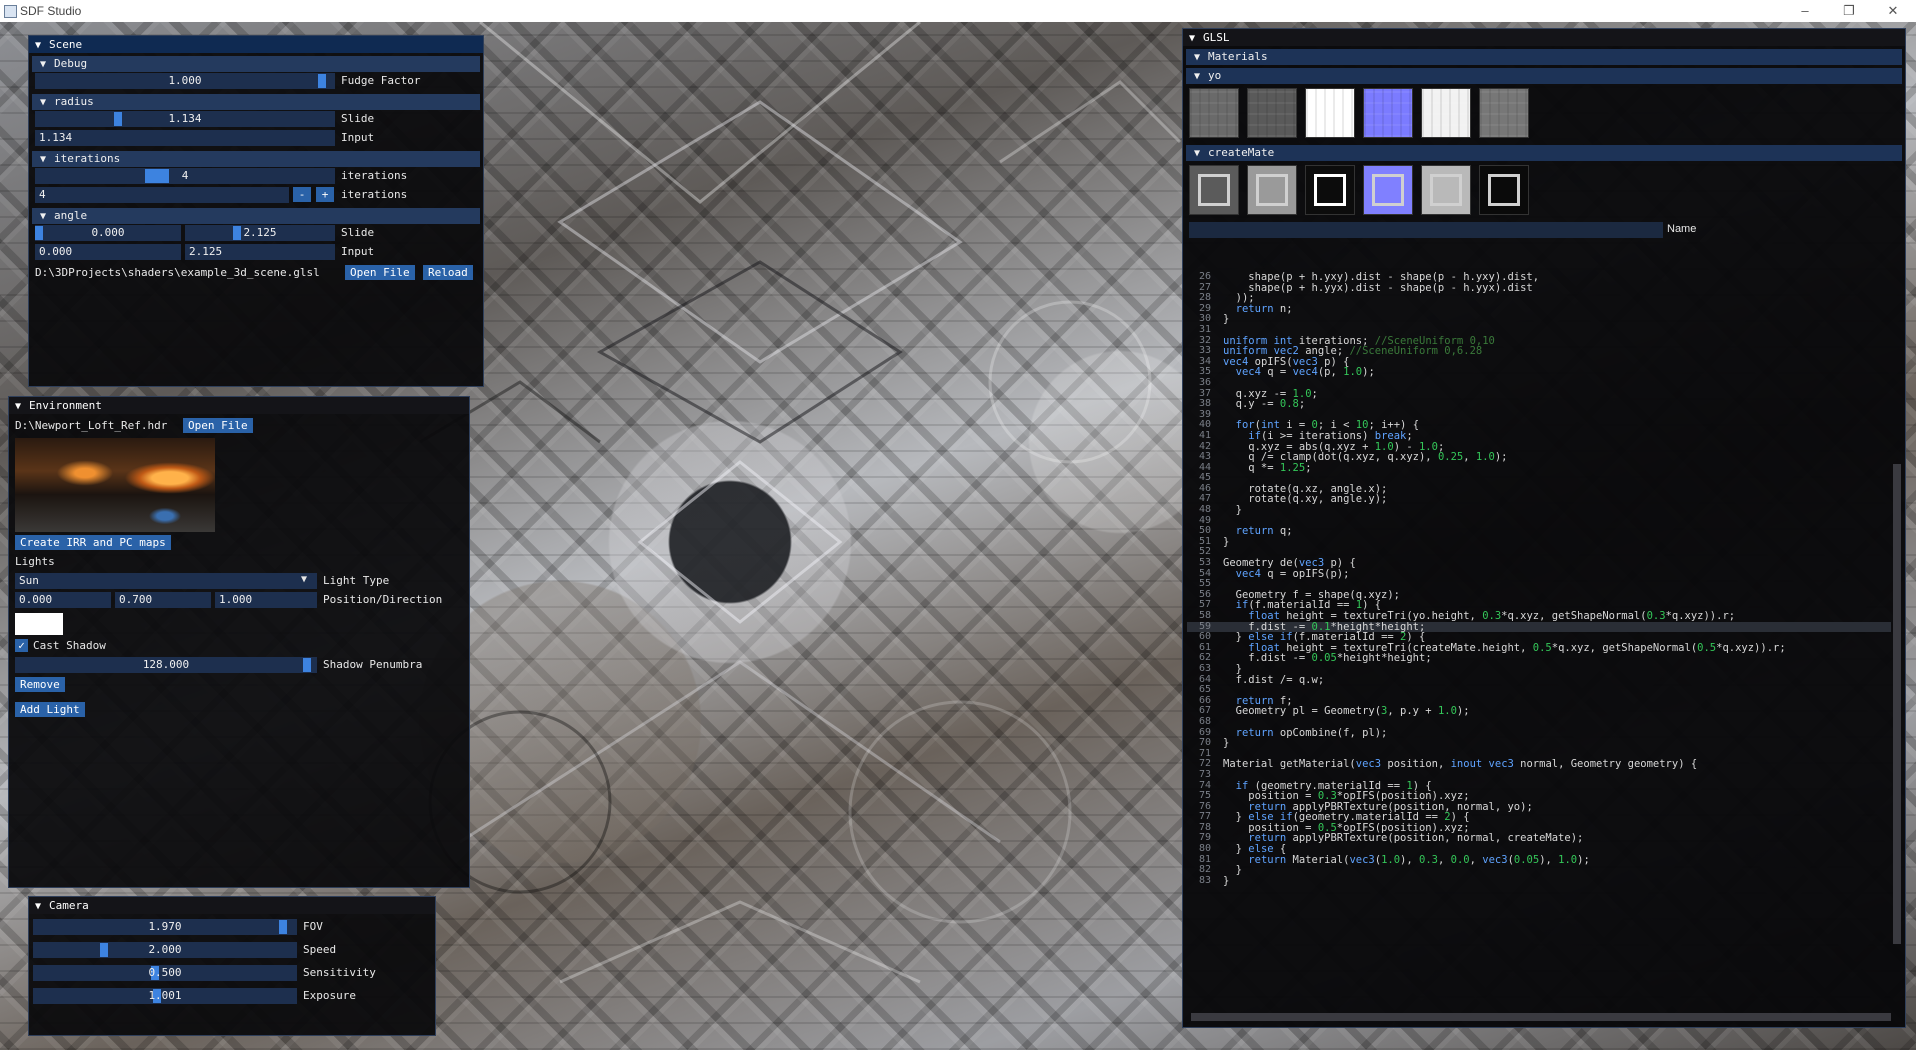  Describe the element at coordinates (165, 996) in the screenshot. I see `exposure-slider: 1.001` at that location.